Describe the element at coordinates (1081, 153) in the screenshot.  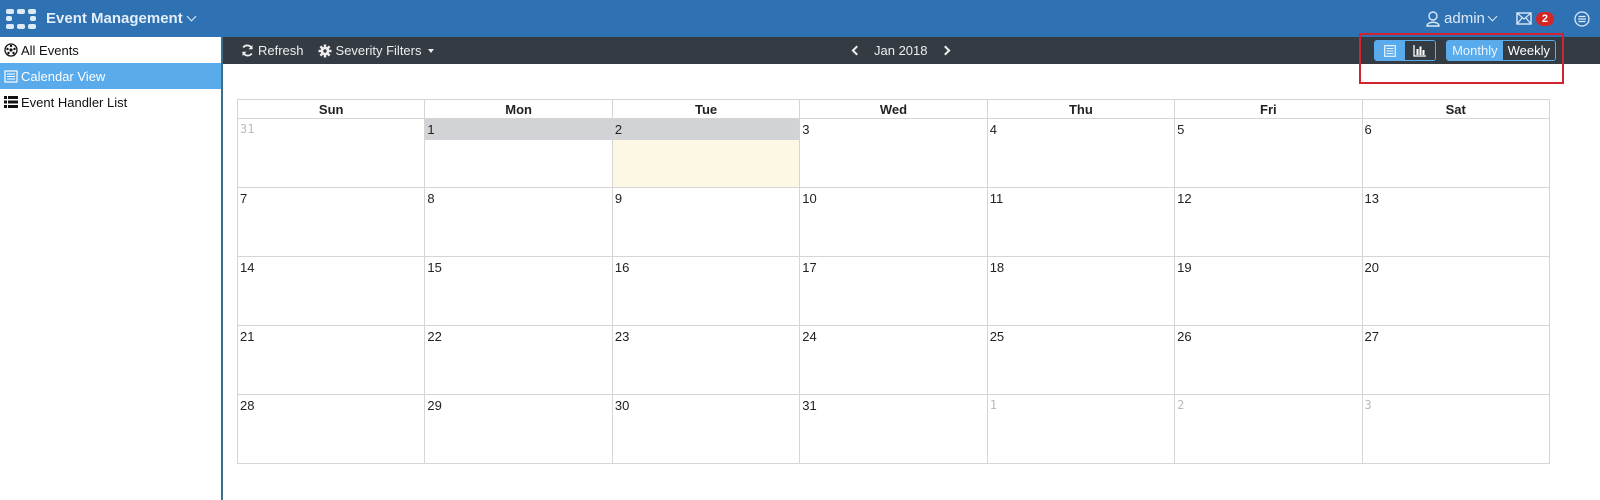
I see `calendar-day-cell: 4` at that location.